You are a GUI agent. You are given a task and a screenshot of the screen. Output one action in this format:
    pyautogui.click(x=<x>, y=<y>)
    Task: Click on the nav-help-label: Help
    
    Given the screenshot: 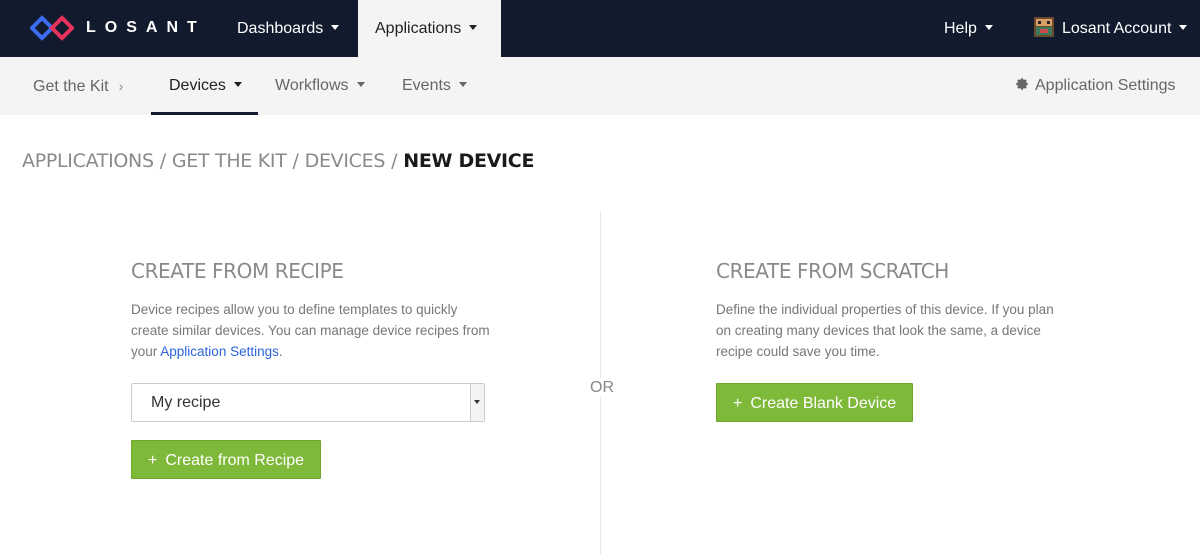 What is the action you would take?
    pyautogui.click(x=960, y=28)
    